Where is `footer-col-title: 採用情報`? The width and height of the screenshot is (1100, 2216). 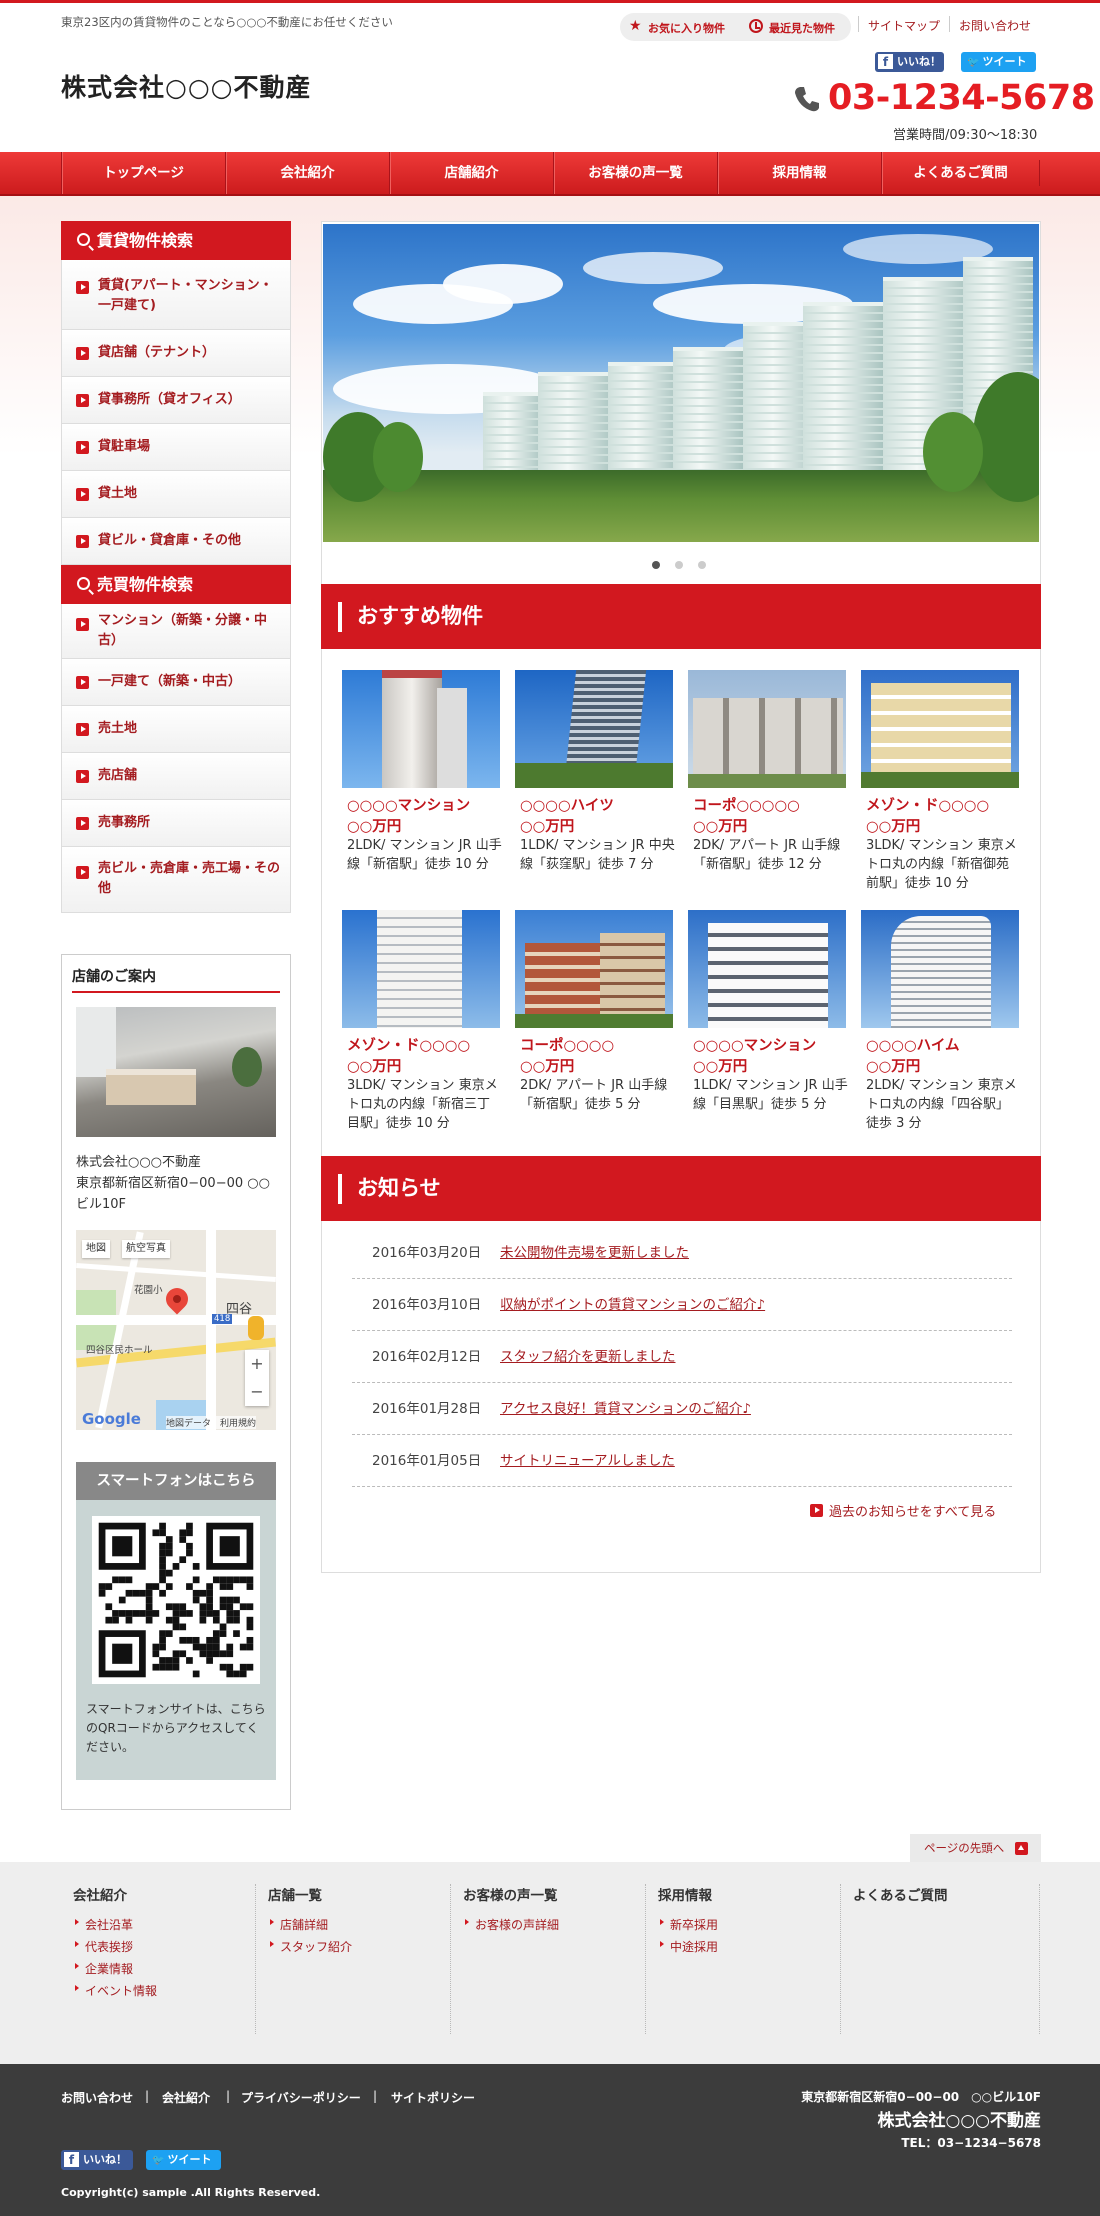
footer-col-title: 採用情報 is located at coordinates (685, 1894).